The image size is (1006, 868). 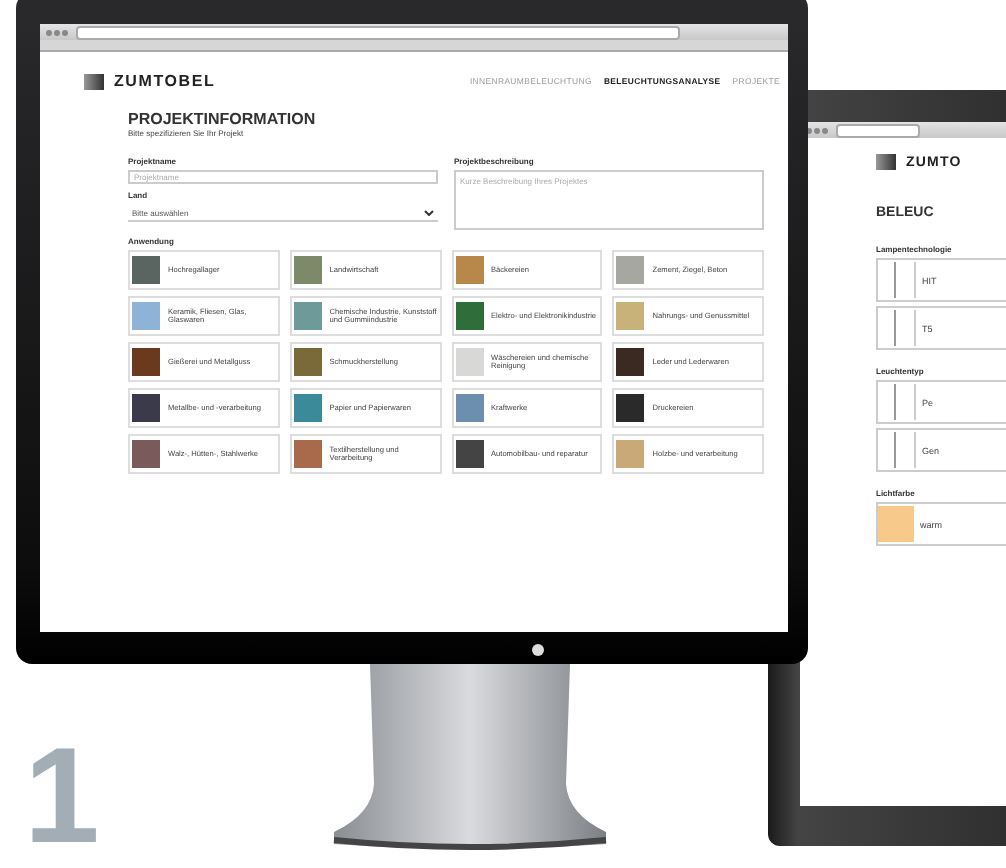 I want to click on page-heading: PROJEKTINFORMATION, so click(x=223, y=119).